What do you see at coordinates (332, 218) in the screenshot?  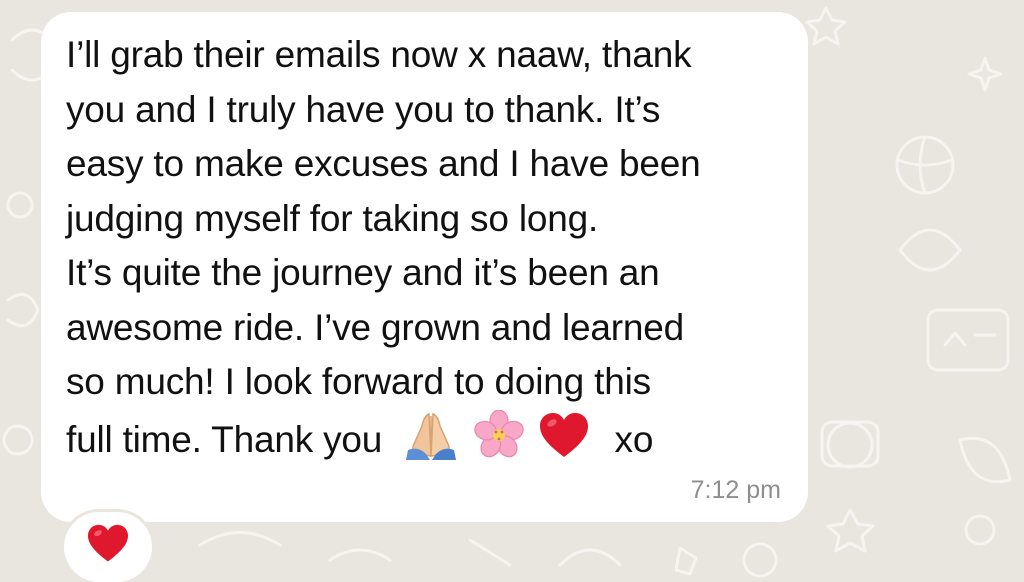 I see `message-line: judging myself for taking so long.` at bounding box center [332, 218].